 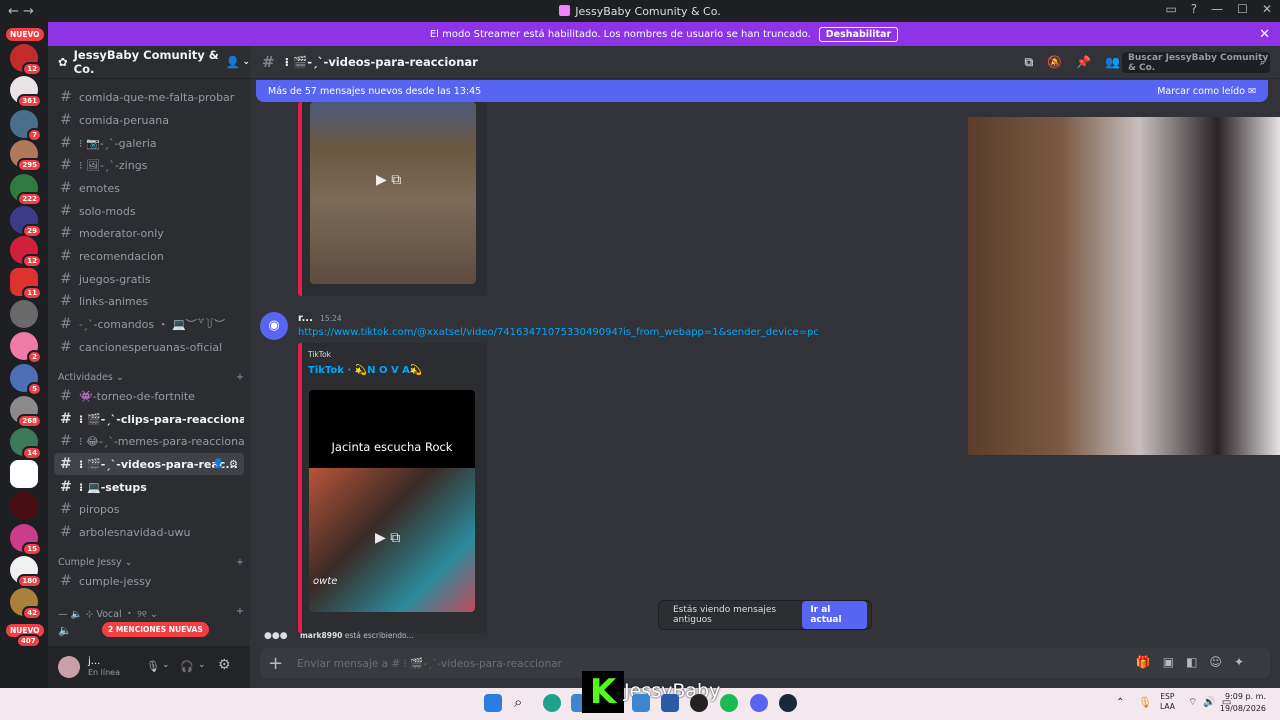 I want to click on help-icon: ?, so click(x=1194, y=9).